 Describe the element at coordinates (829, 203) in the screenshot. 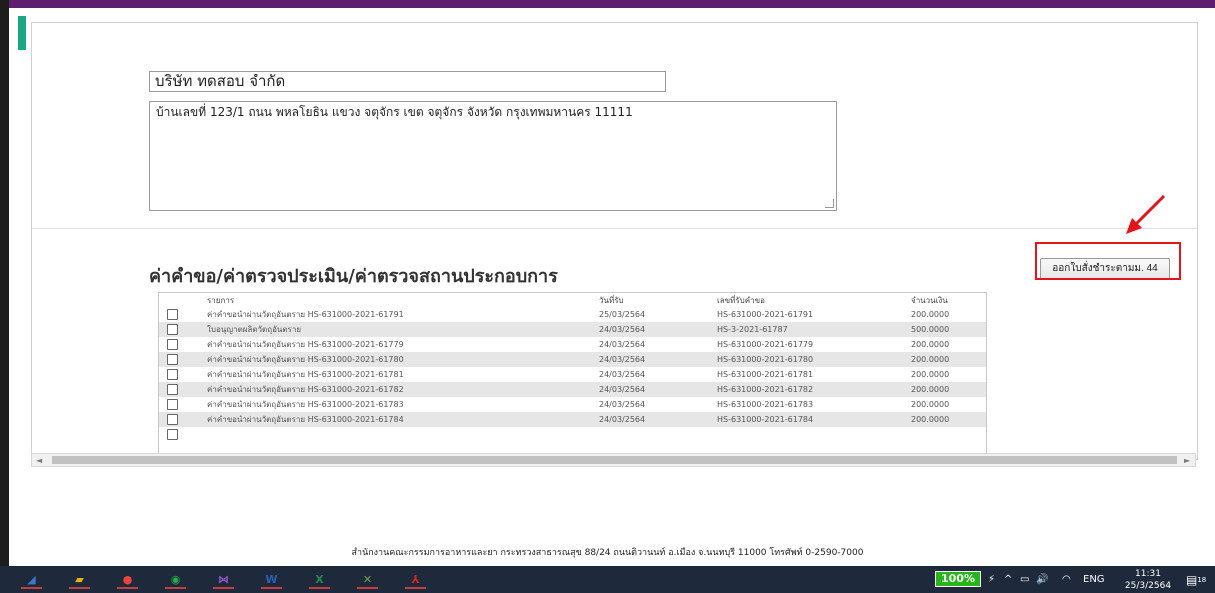

I see `resize-grip-icon` at that location.